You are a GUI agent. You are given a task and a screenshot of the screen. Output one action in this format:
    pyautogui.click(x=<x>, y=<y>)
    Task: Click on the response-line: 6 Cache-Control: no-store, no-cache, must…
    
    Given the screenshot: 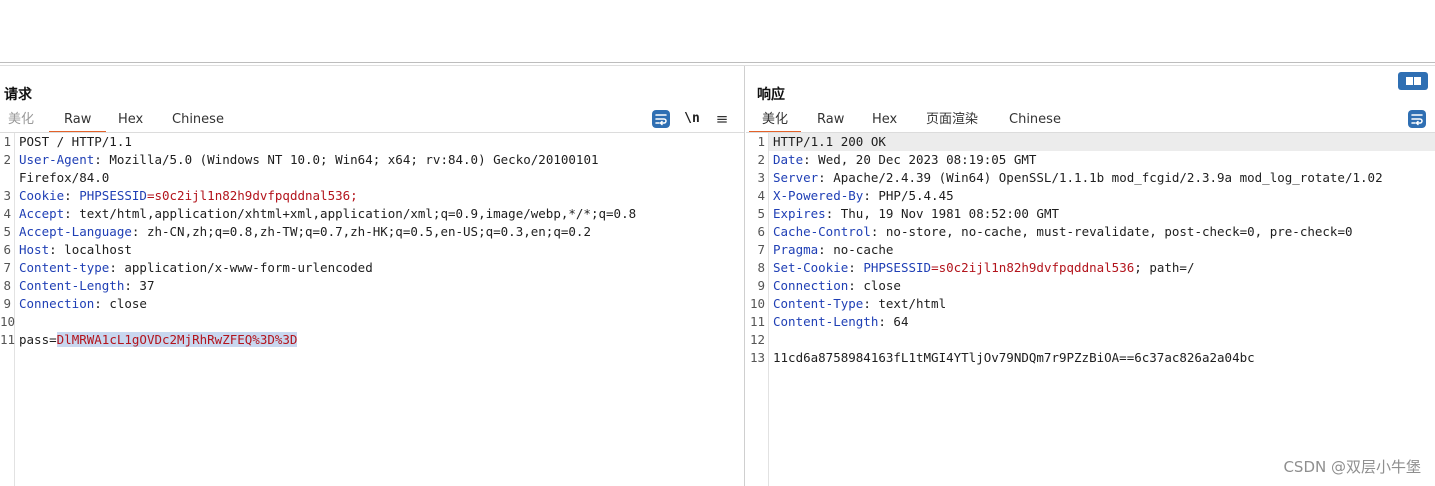 What is the action you would take?
    pyautogui.click(x=1090, y=232)
    